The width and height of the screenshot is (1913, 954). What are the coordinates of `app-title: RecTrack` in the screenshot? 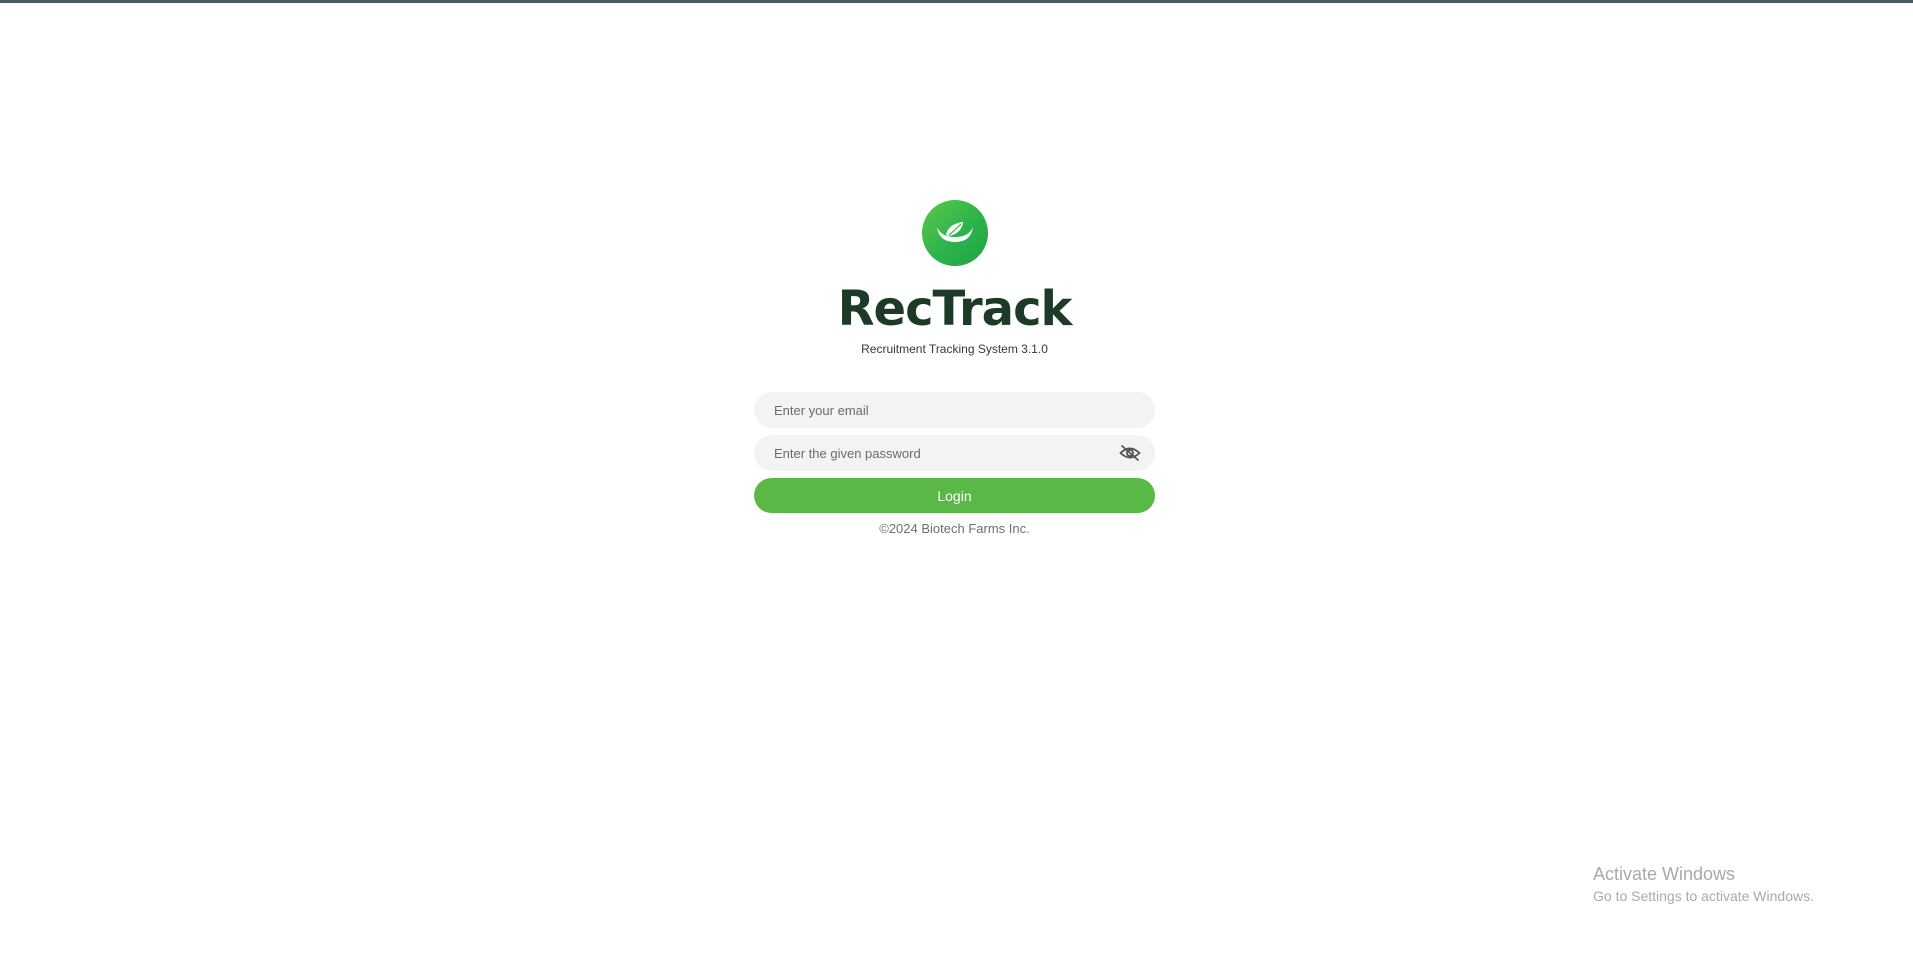 It's located at (955, 309).